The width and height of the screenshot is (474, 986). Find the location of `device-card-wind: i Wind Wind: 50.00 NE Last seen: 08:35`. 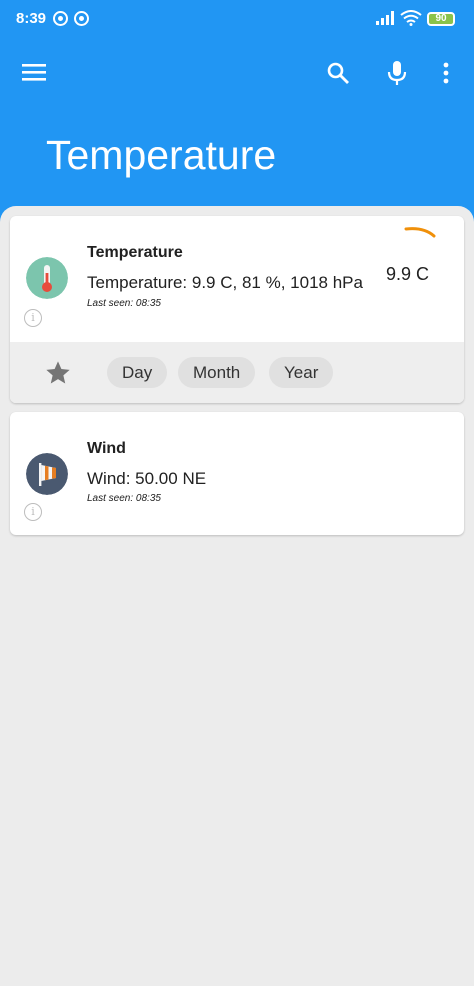

device-card-wind: i Wind Wind: 50.00 NE Last seen: 08:35 is located at coordinates (237, 473).